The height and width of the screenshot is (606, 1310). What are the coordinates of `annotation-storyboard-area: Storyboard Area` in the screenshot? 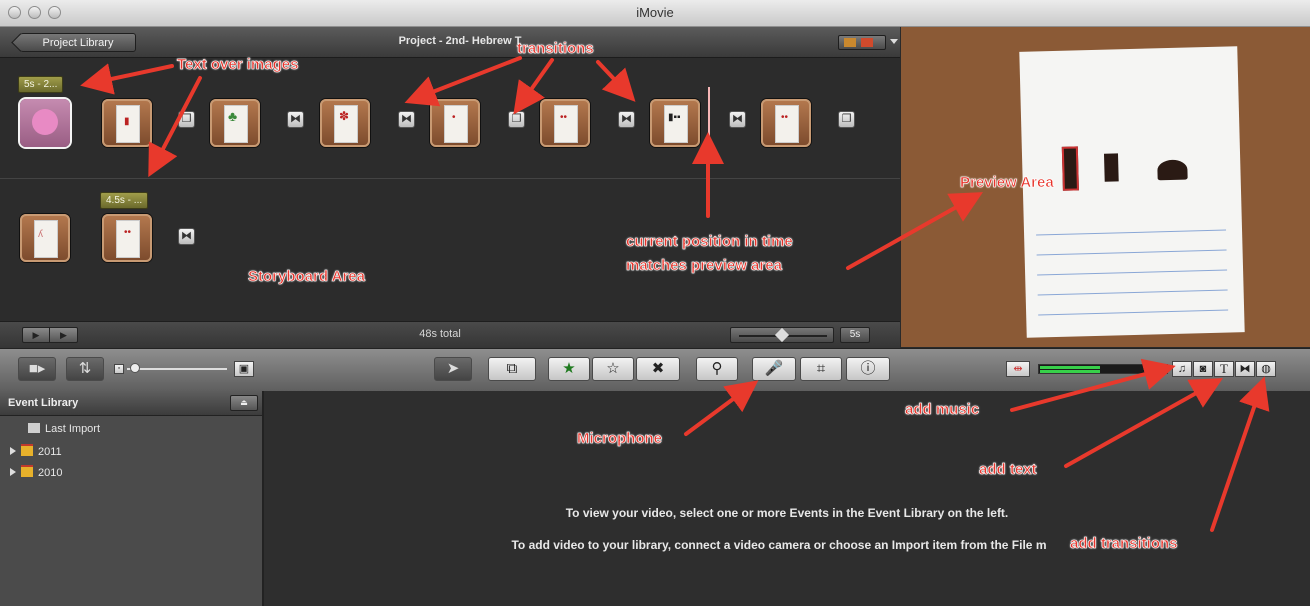 It's located at (307, 277).